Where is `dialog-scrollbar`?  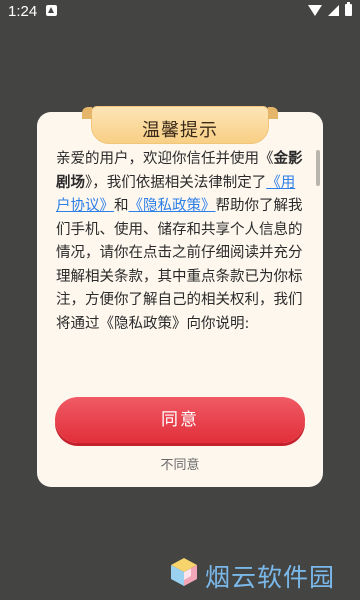
dialog-scrollbar is located at coordinates (318, 168).